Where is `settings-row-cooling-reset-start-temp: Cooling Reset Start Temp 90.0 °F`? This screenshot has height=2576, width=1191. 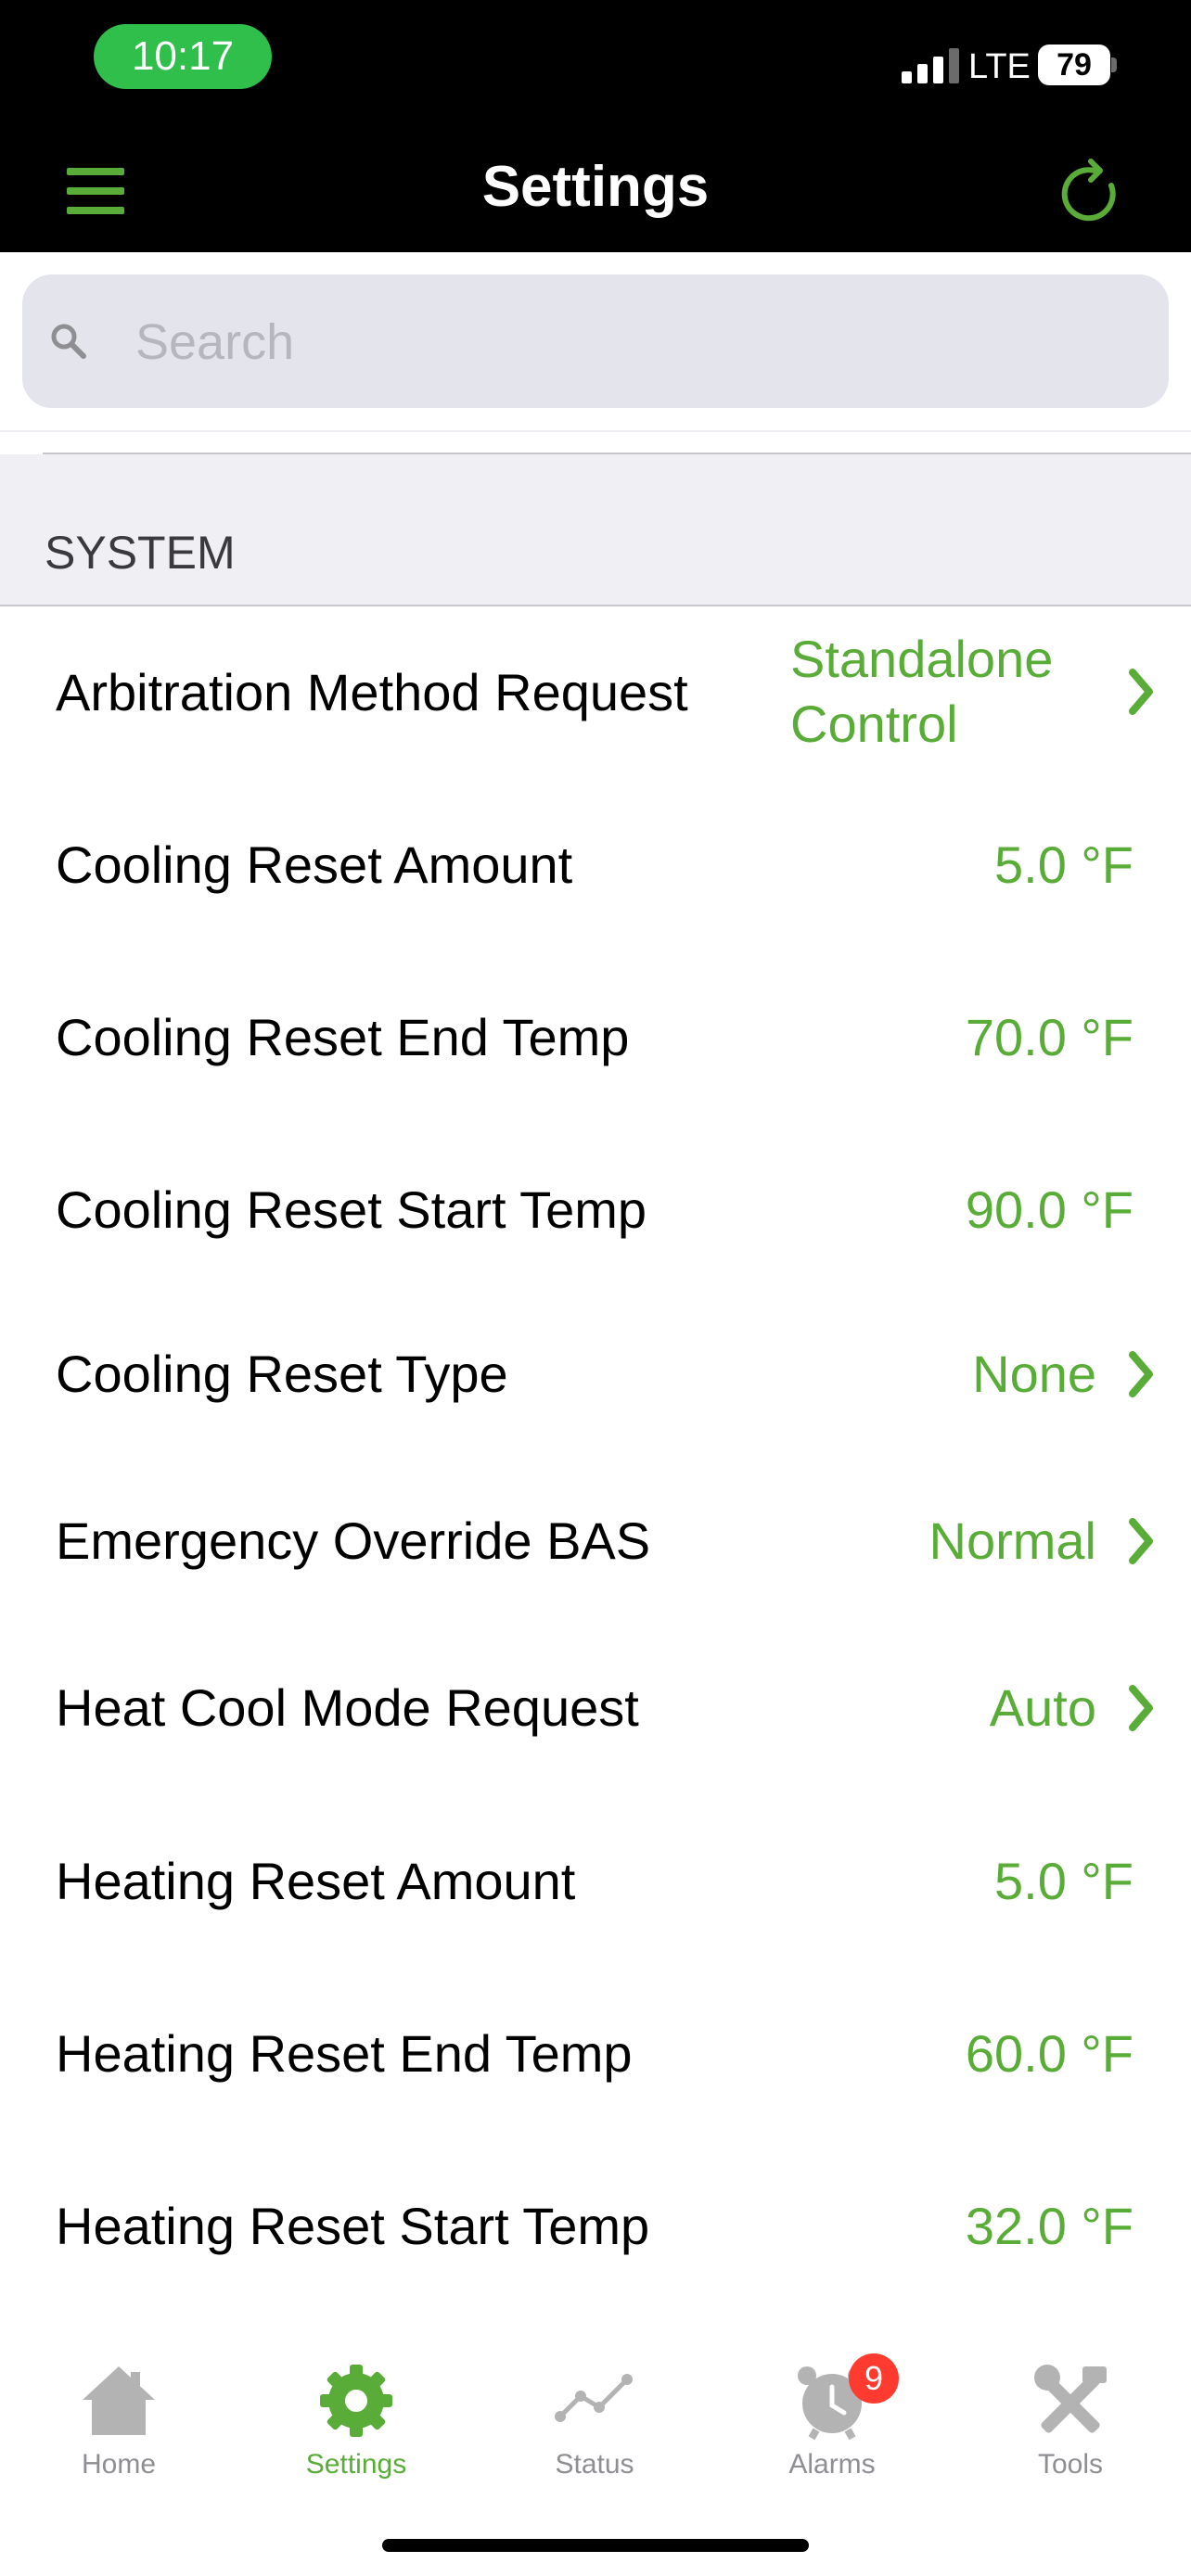
settings-row-cooling-reset-start-temp: Cooling Reset Start Temp 90.0 °F is located at coordinates (595, 1207).